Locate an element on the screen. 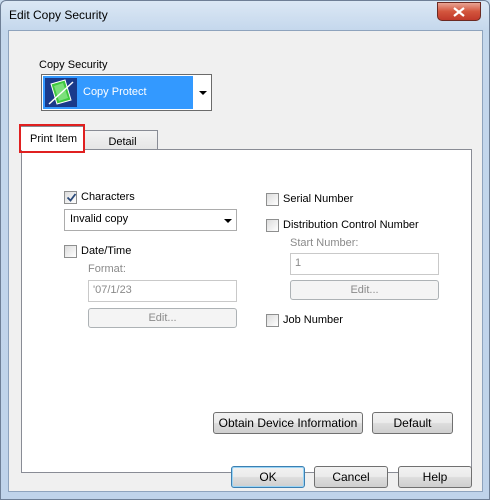  copy-security-selected: Copy Protect is located at coordinates (118, 92).